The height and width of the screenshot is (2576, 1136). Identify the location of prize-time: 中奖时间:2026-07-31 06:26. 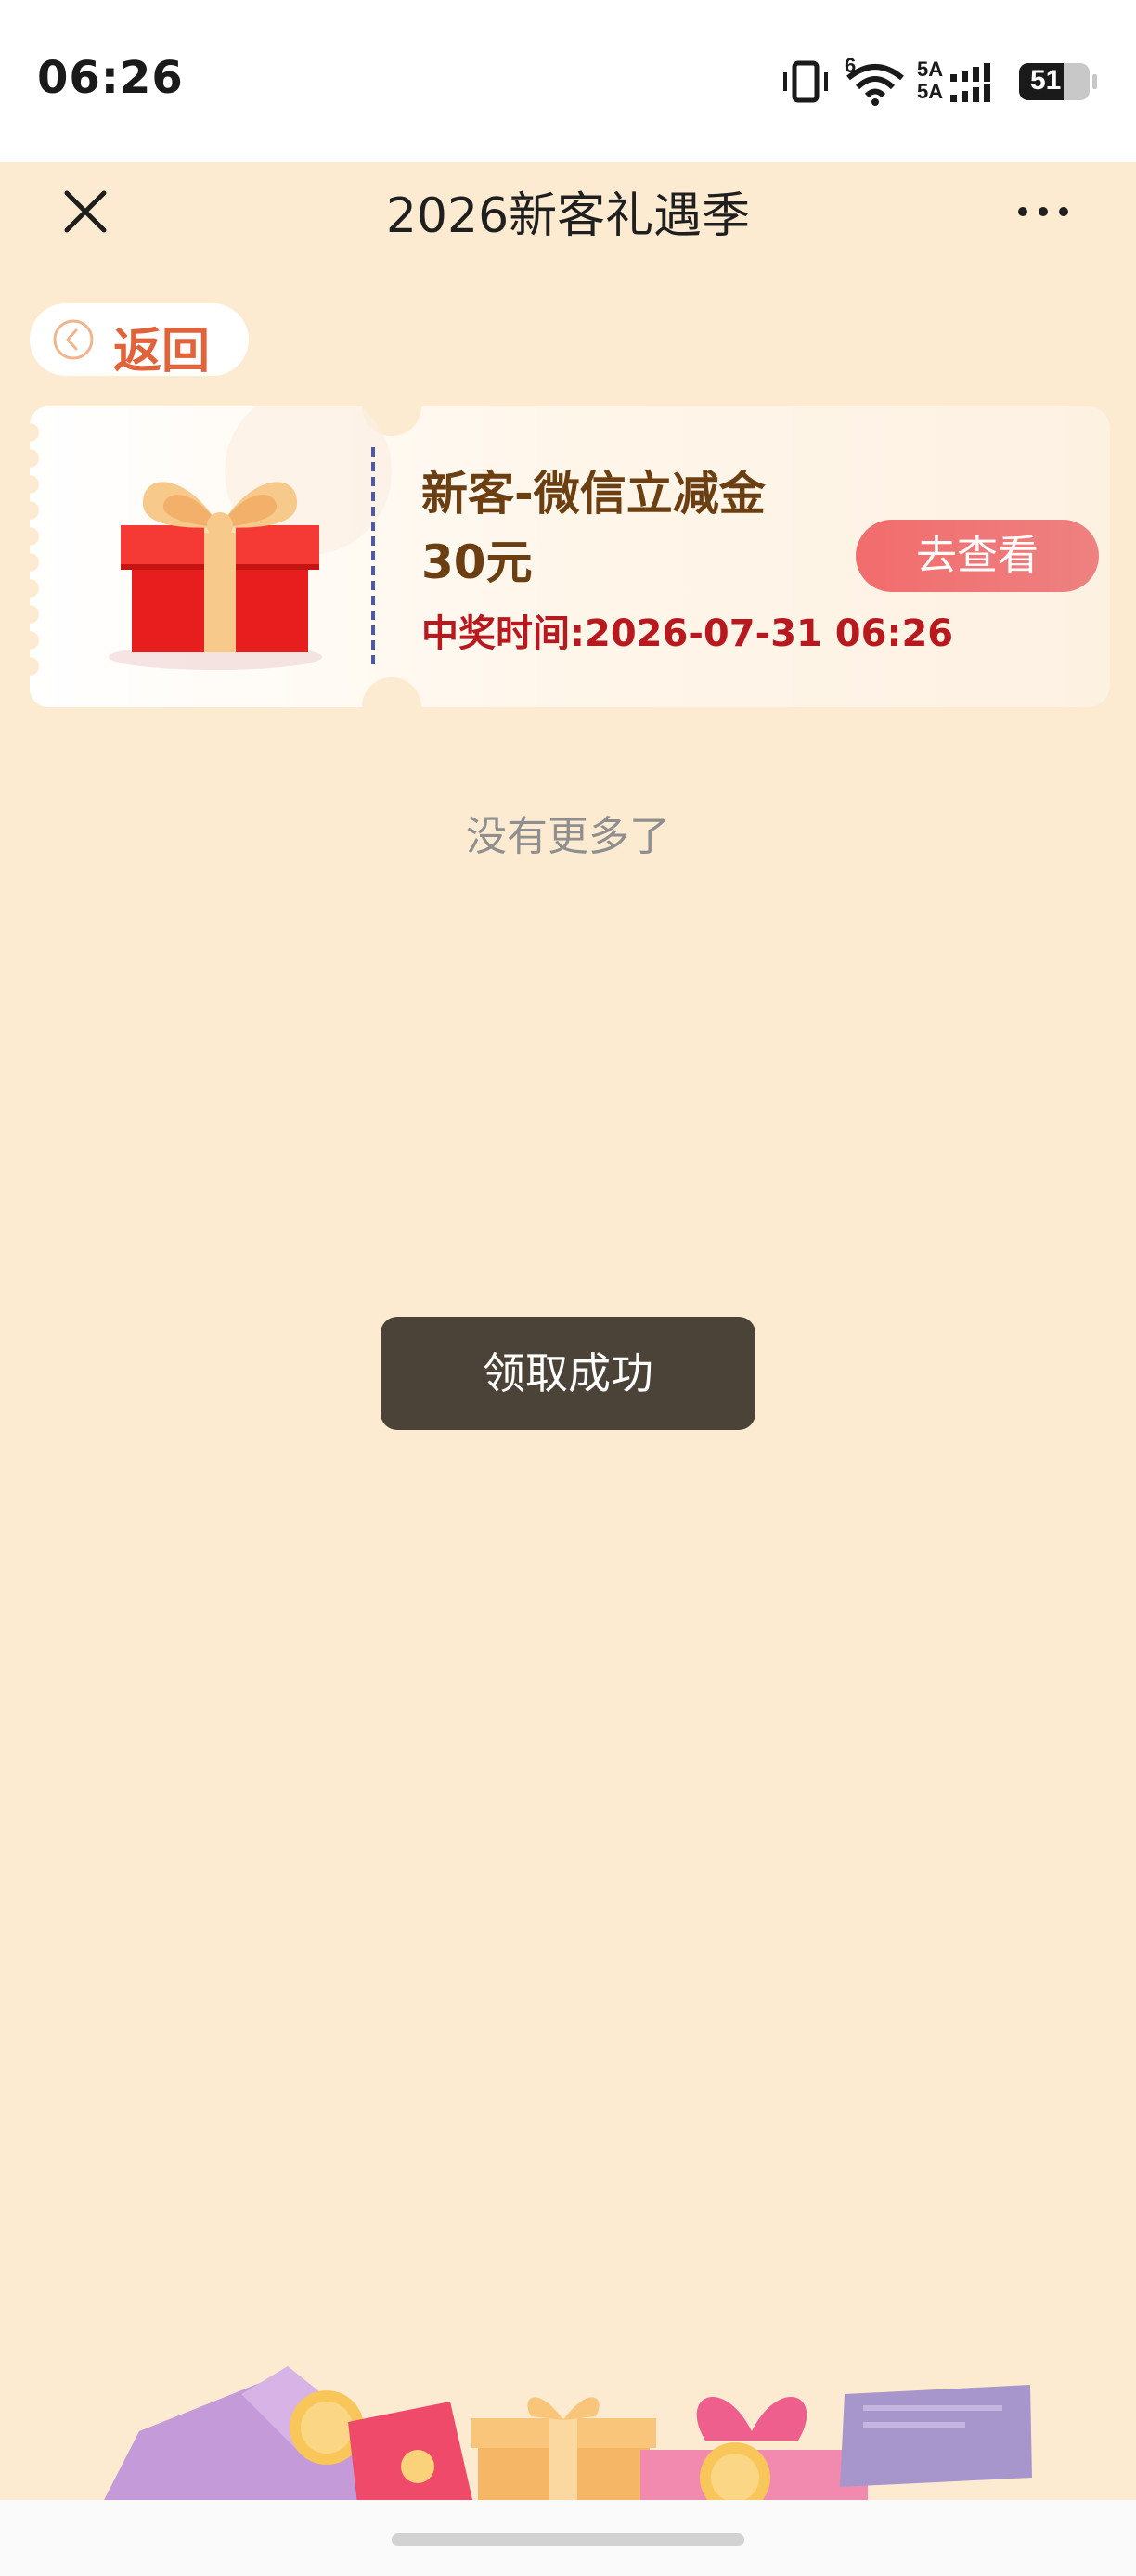
(687, 630).